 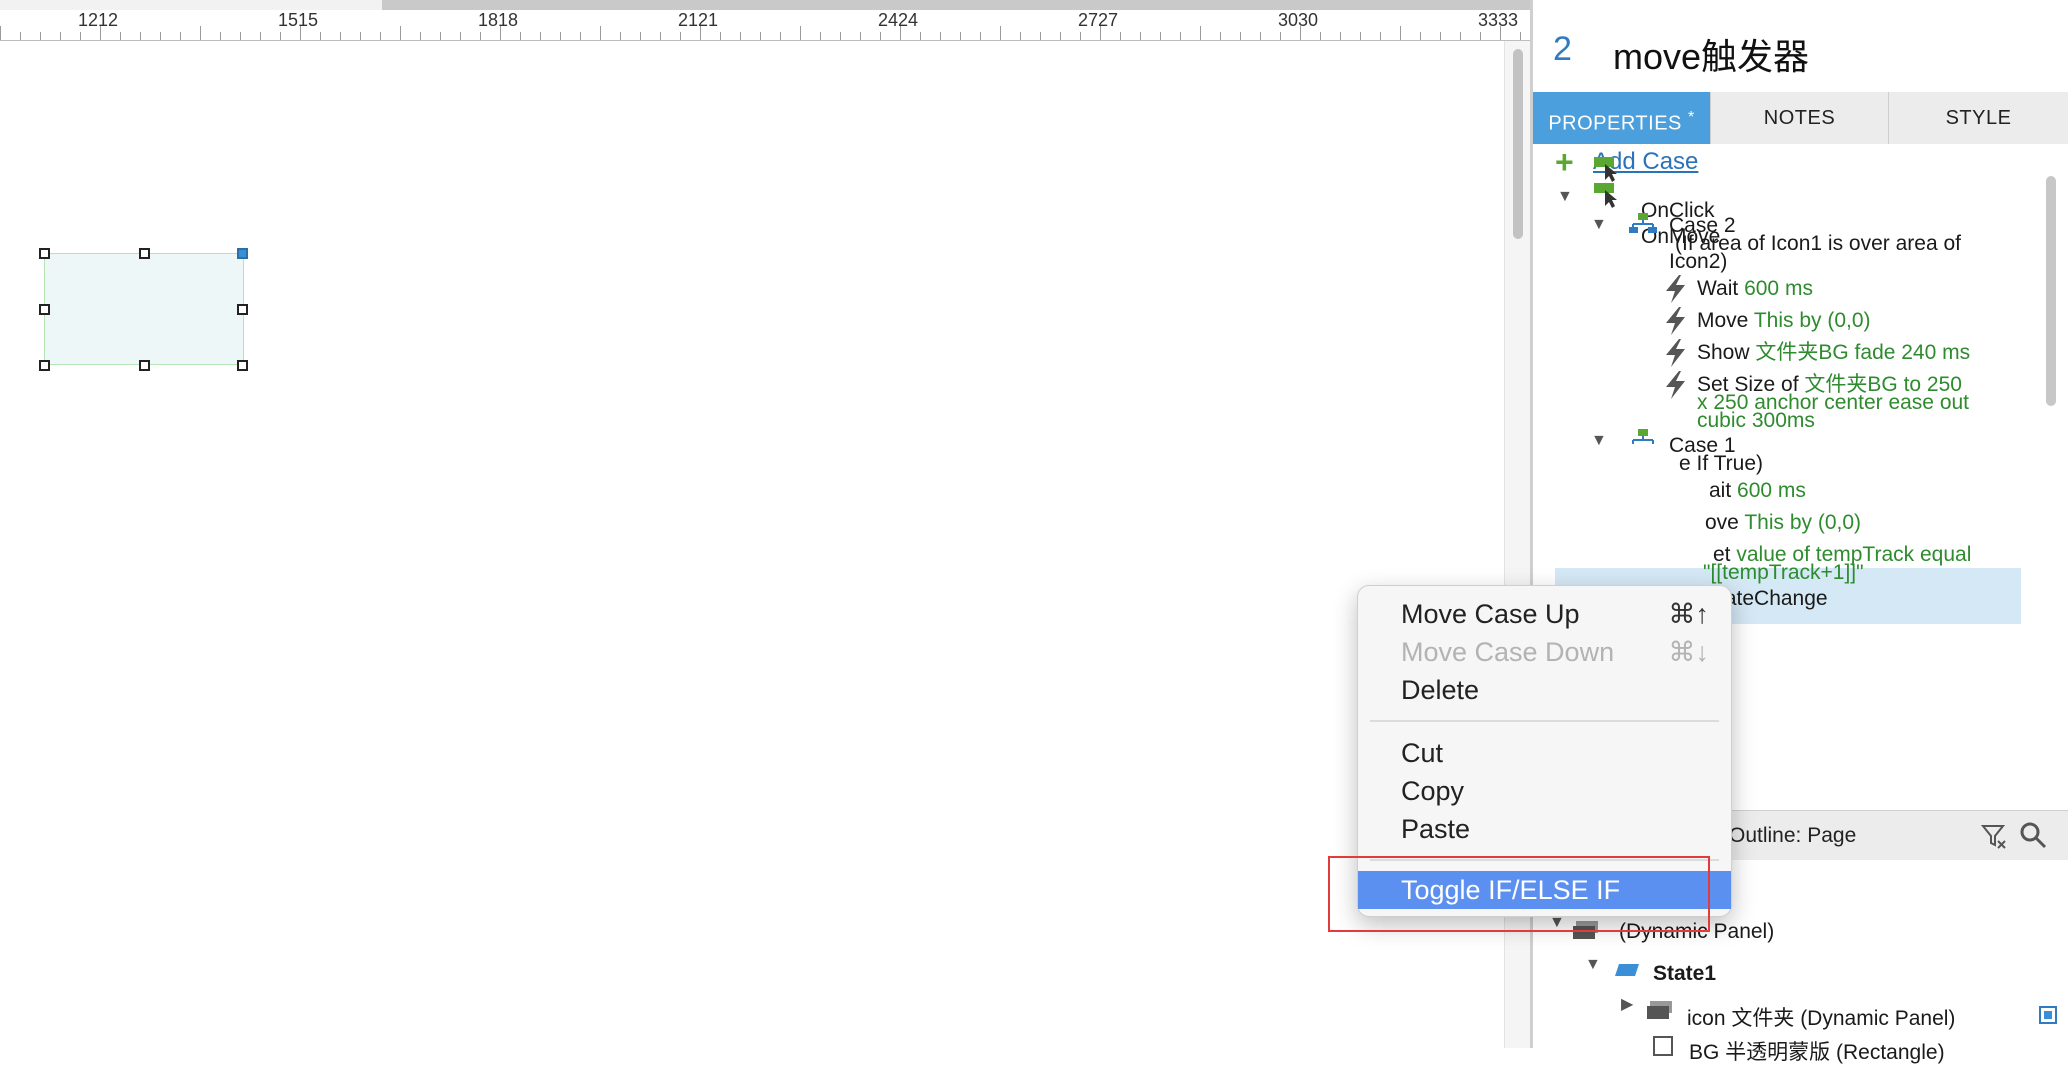 I want to click on action-verb: Move, so click(x=1723, y=320).